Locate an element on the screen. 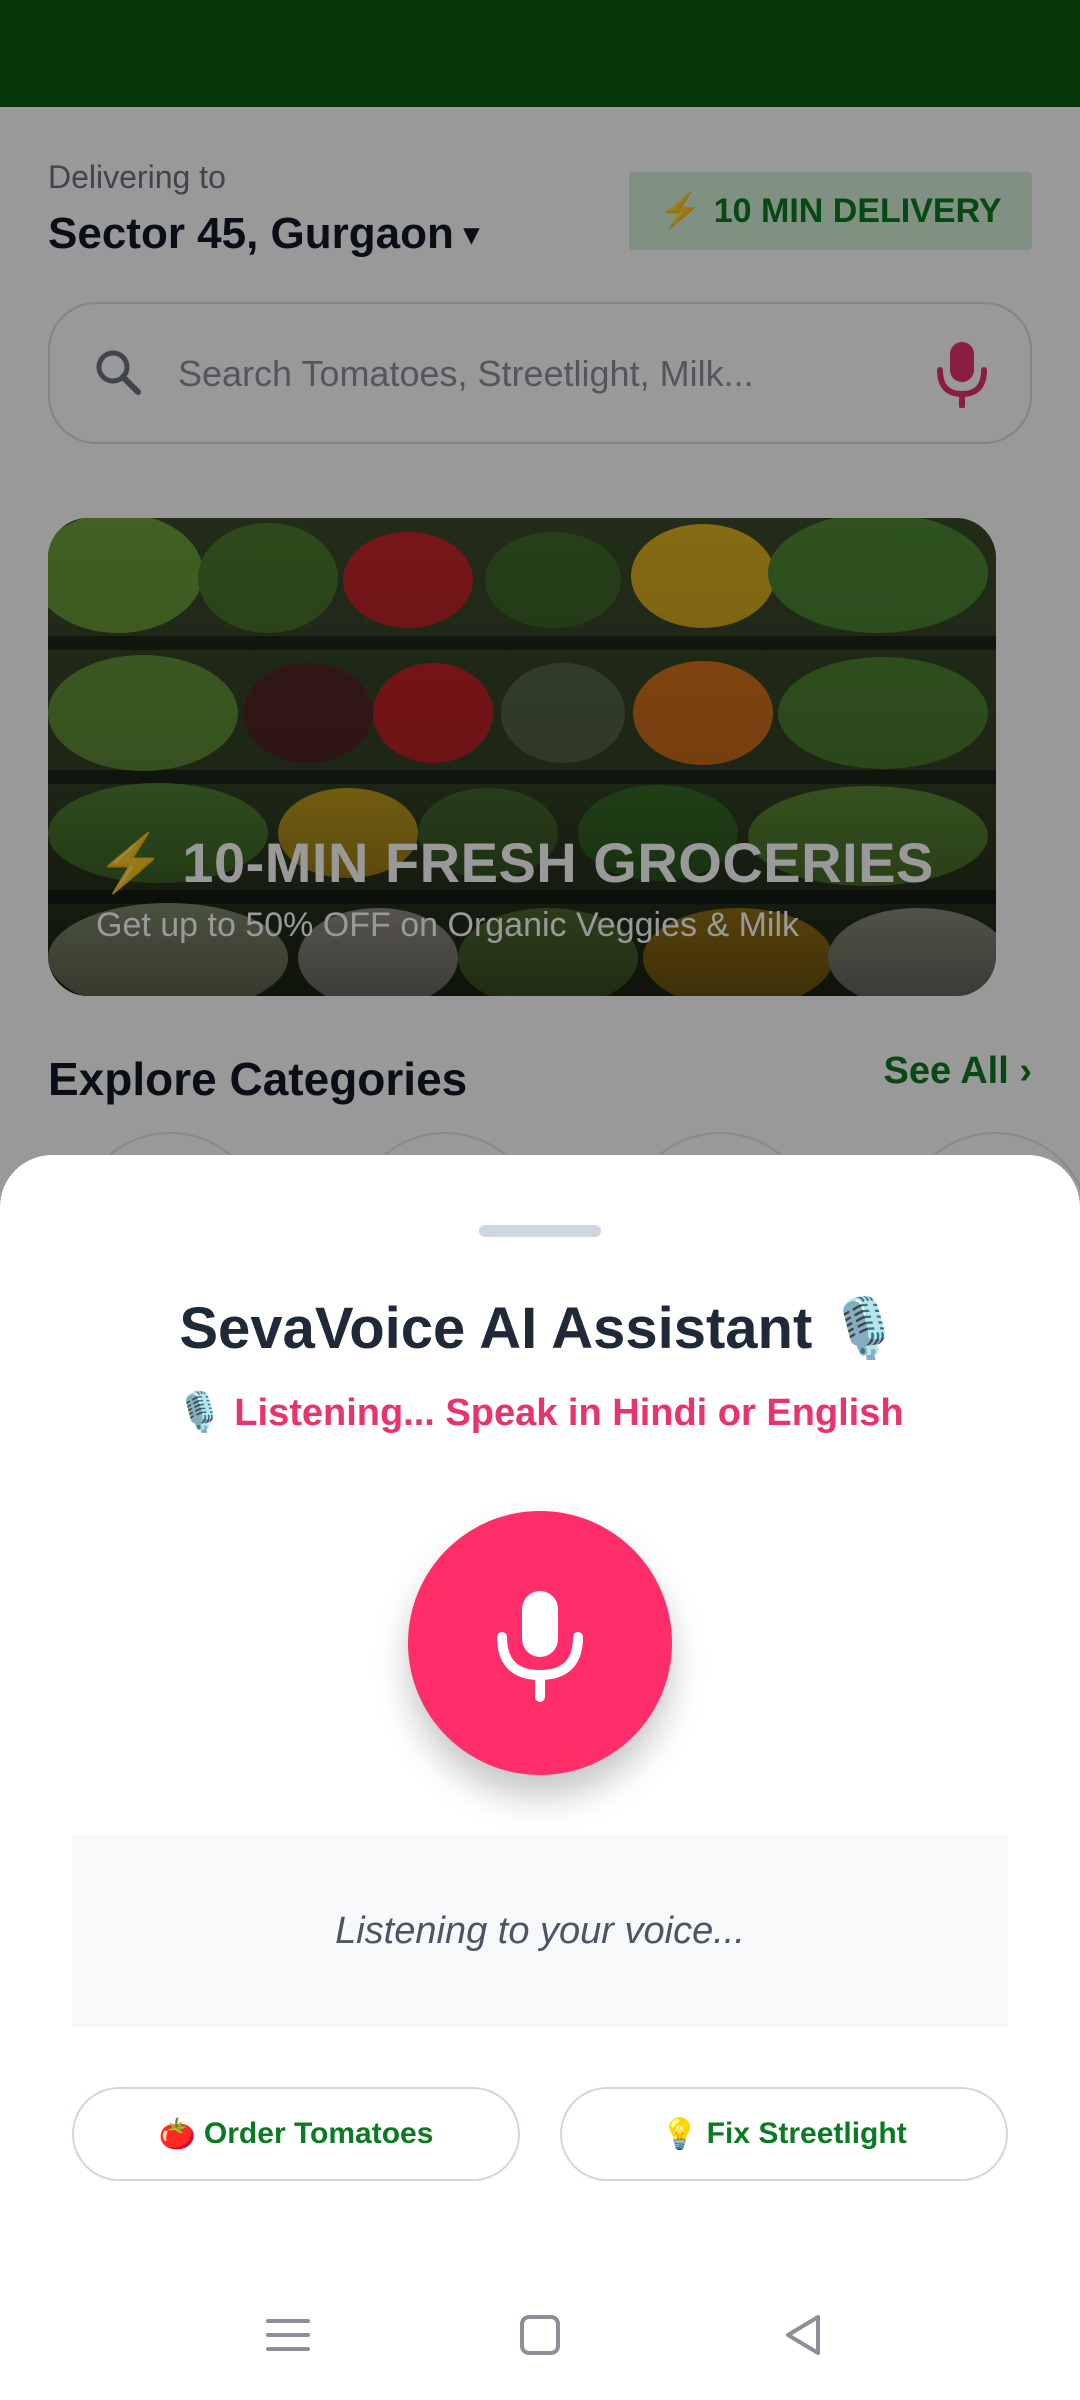  suggestion-order-tomatoes: 🍅 Order Tomatoes is located at coordinates (296, 2134).